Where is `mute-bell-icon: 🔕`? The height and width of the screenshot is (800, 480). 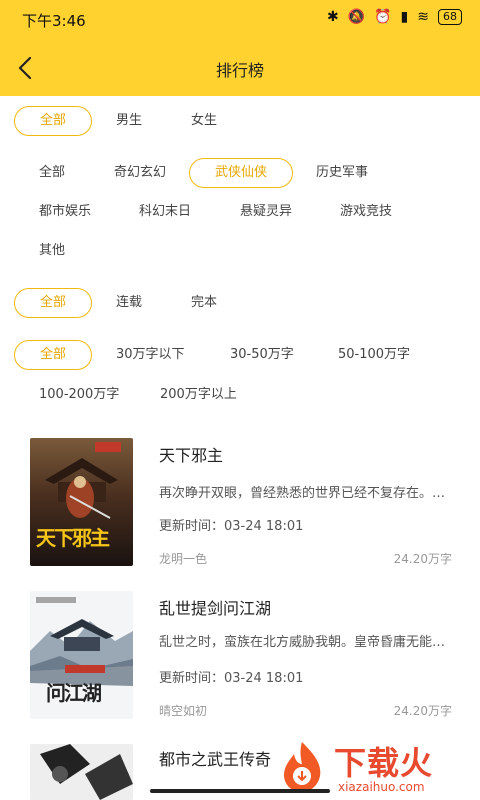 mute-bell-icon: 🔕 is located at coordinates (356, 17).